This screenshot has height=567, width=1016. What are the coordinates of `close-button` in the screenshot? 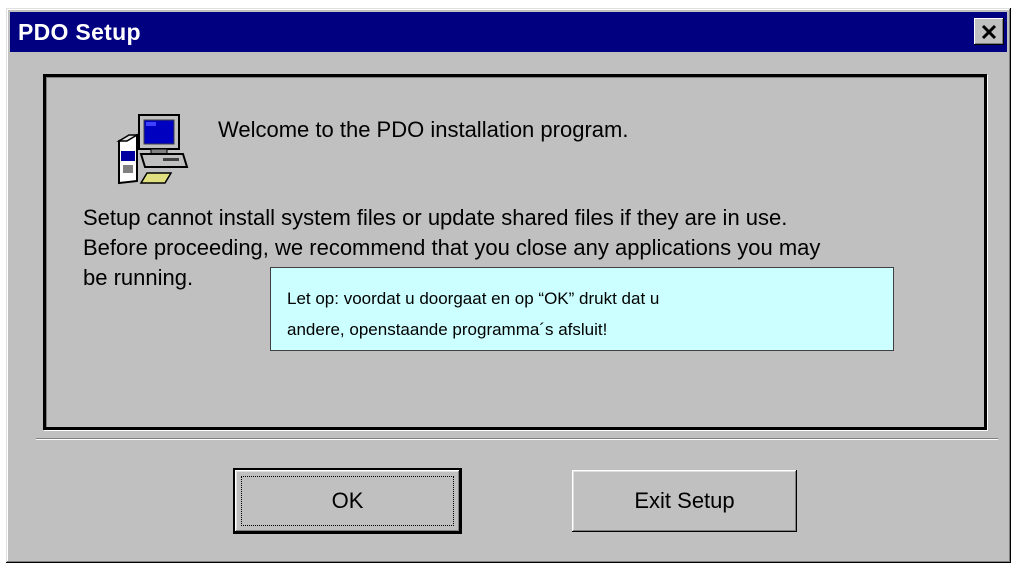 It's located at (989, 31).